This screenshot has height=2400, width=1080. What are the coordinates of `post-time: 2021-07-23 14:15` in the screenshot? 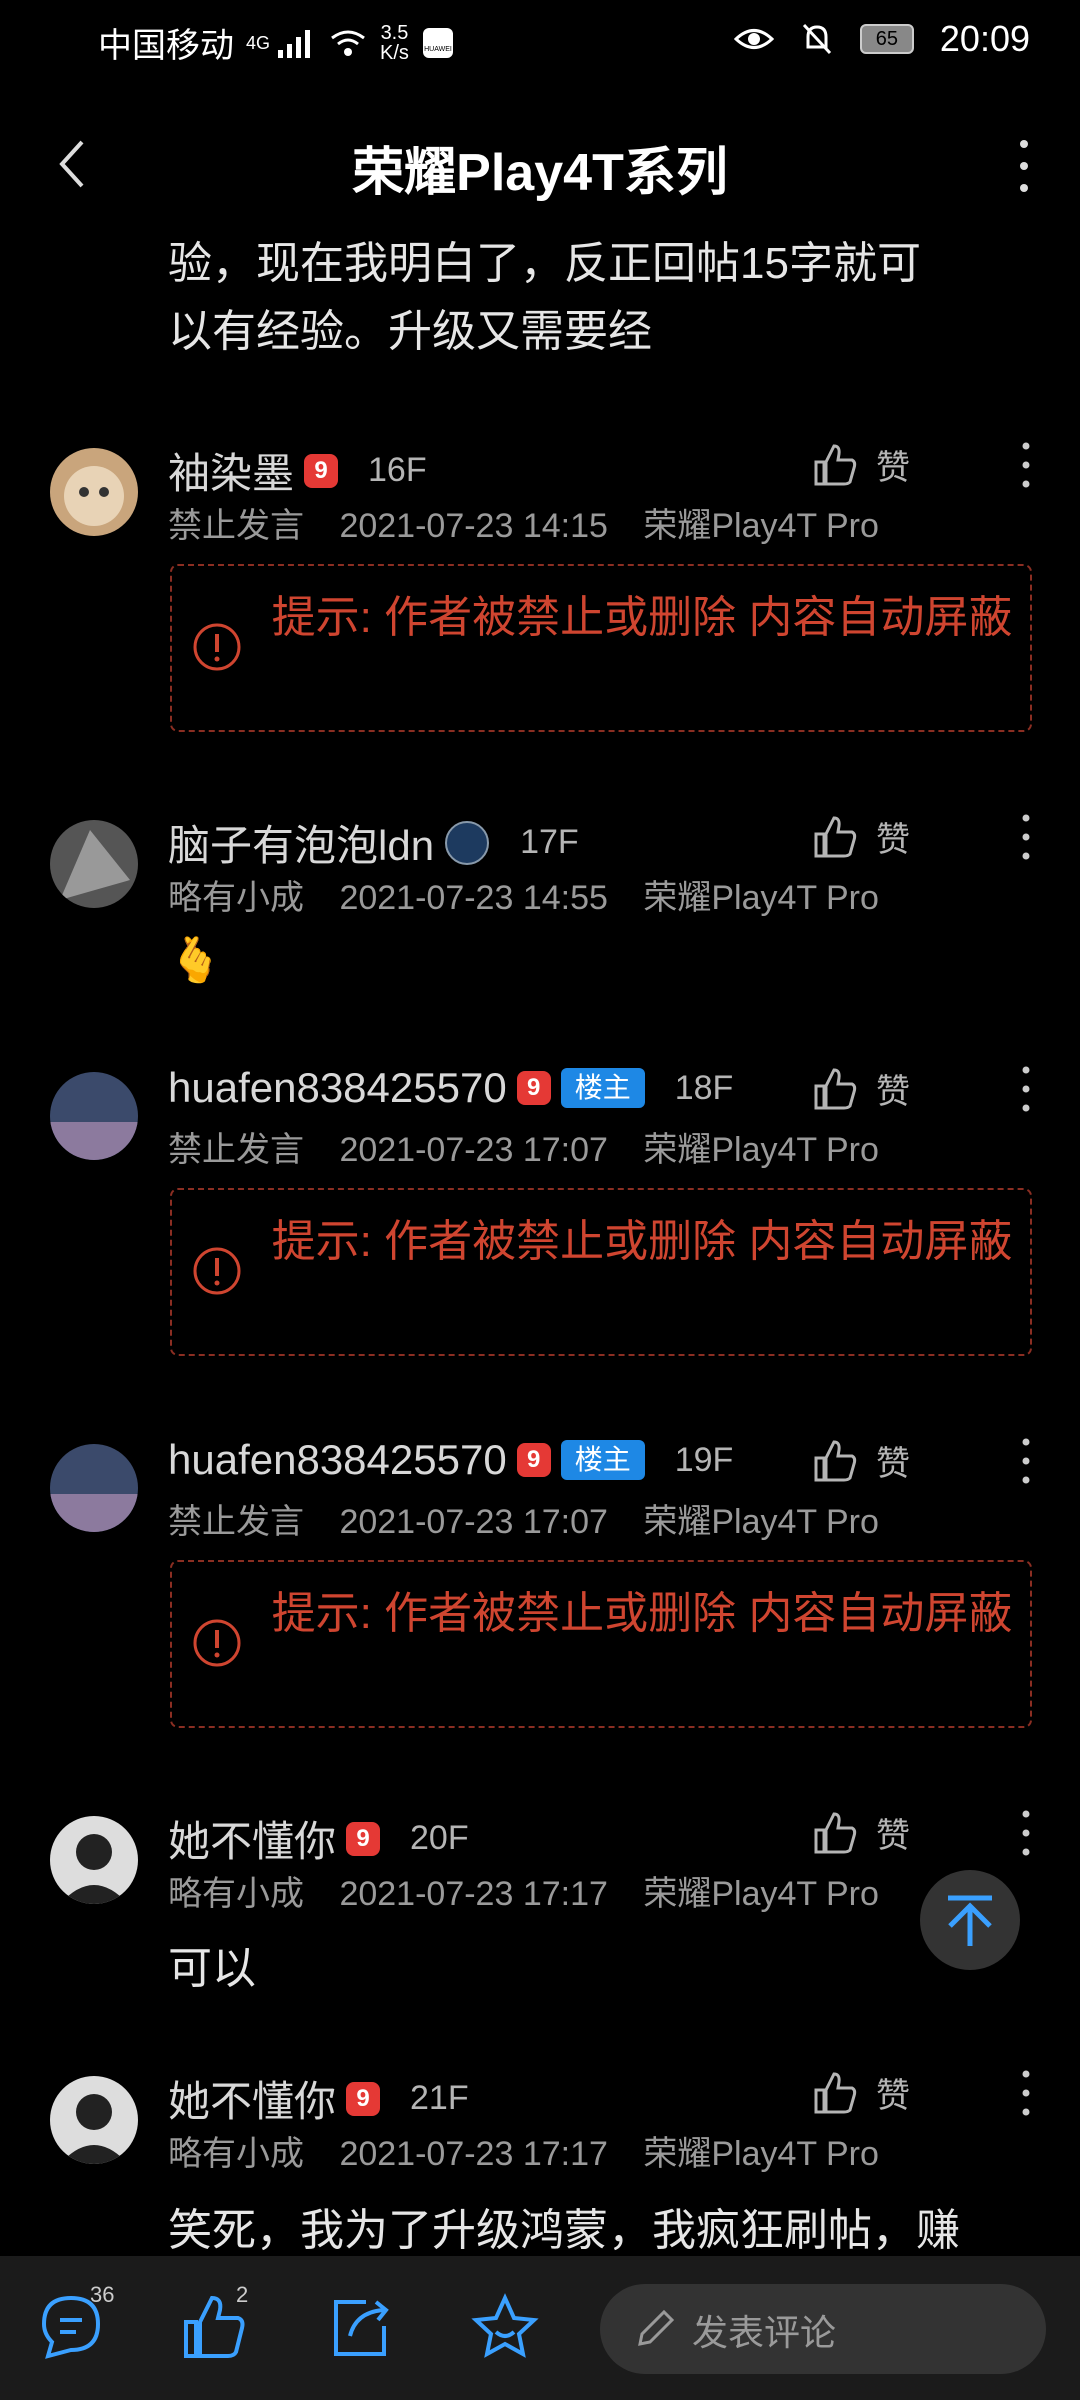 It's located at (473, 526).